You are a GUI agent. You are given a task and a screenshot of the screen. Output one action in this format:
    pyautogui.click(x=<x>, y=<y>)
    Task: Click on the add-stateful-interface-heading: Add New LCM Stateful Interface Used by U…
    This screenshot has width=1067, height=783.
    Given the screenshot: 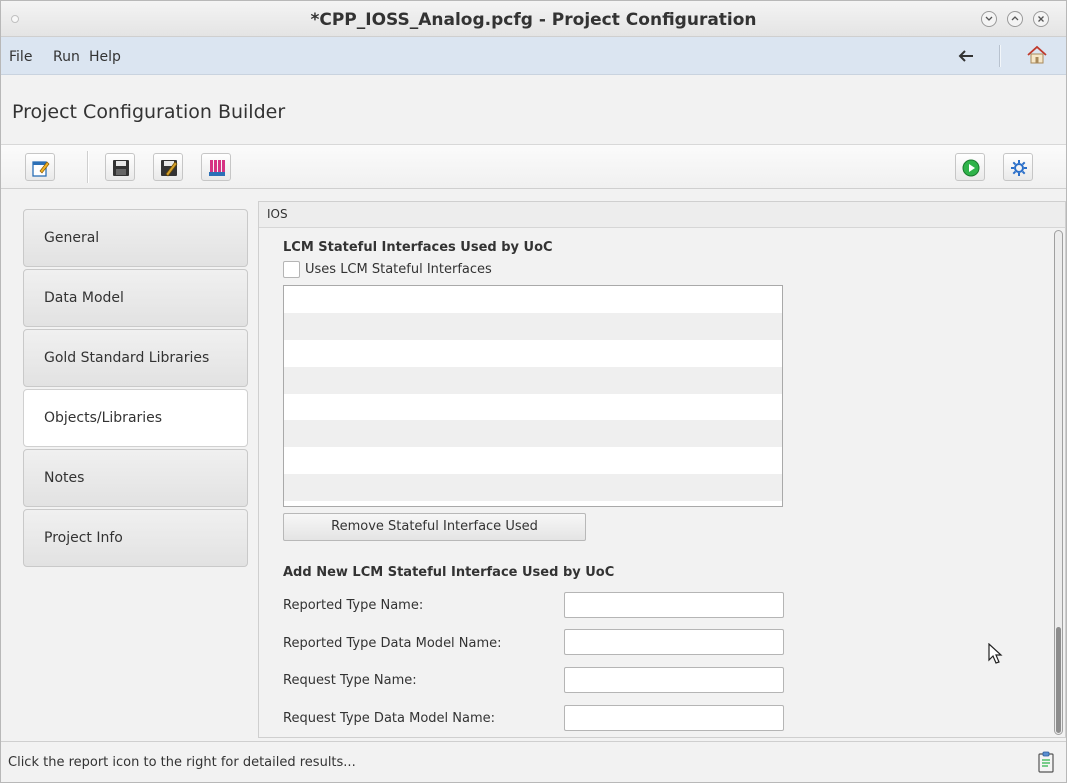 What is the action you would take?
    pyautogui.click(x=449, y=572)
    